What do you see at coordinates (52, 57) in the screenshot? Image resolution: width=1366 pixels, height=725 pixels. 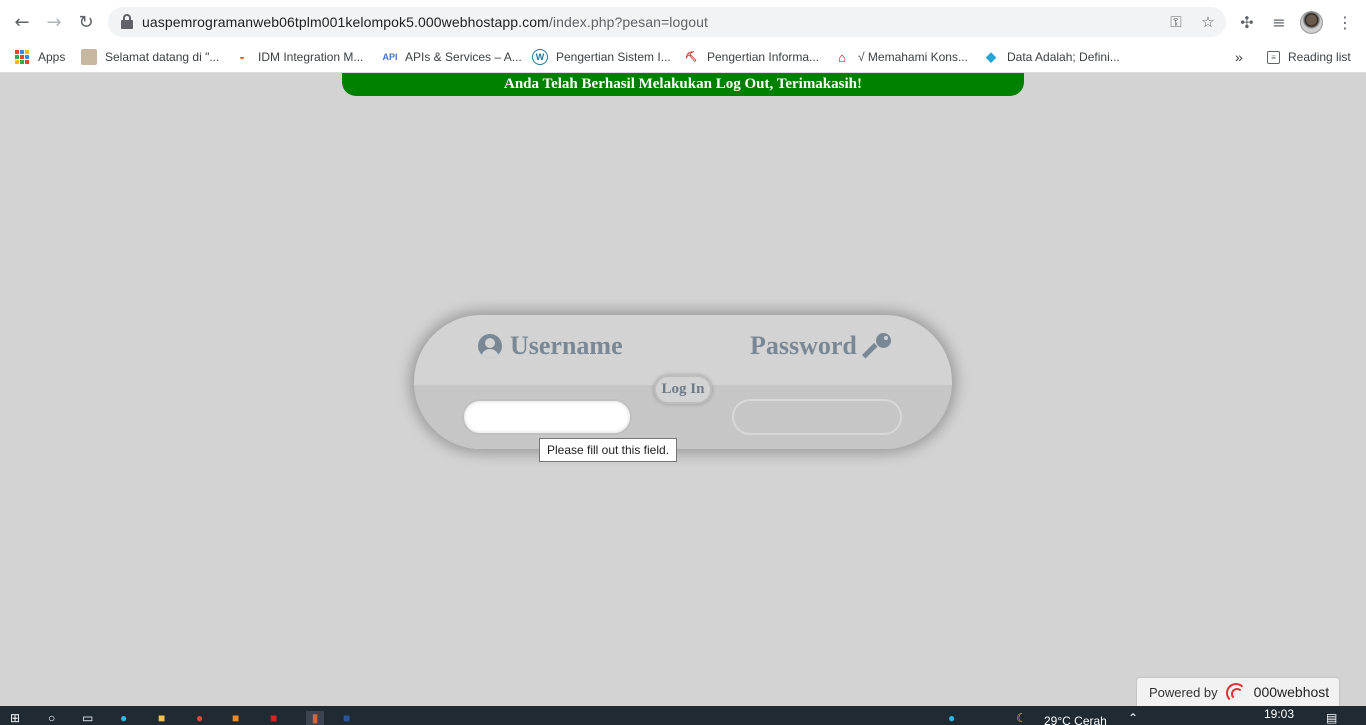 I see `bookmark-label: Apps` at bounding box center [52, 57].